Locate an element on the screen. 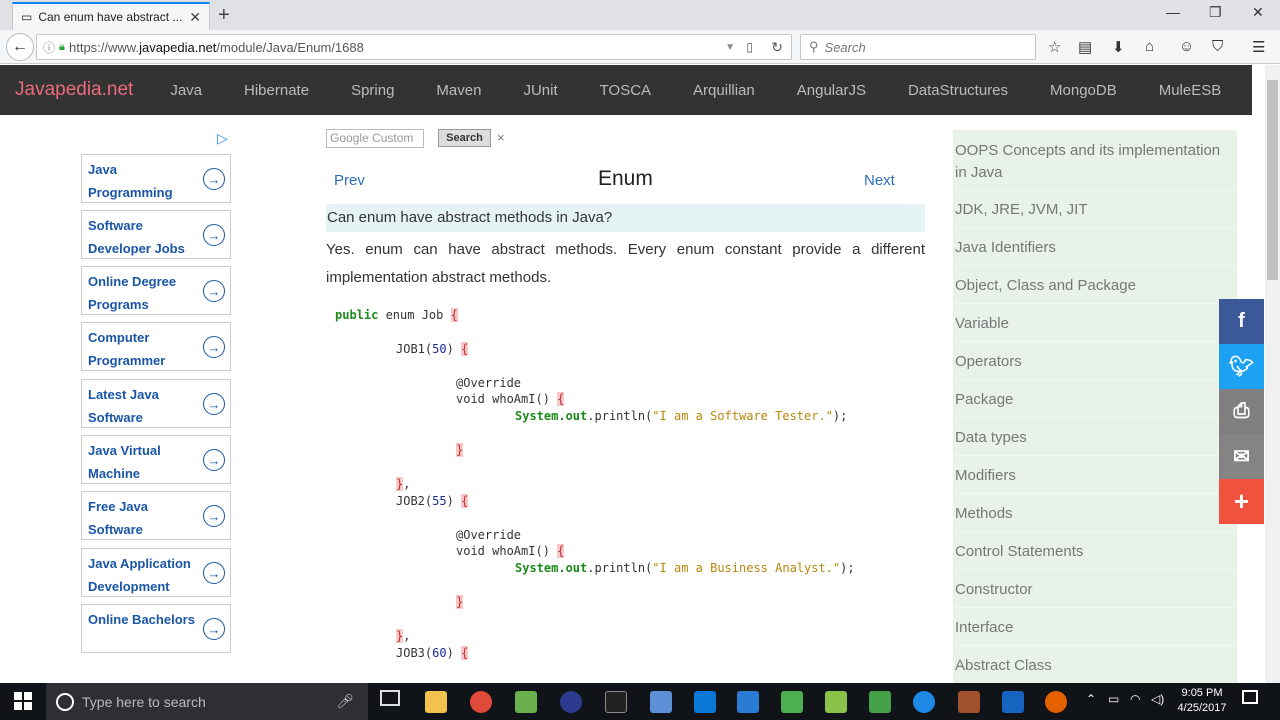 Image resolution: width=1280 pixels, height=720 pixels. nav-hibernate: Hibernate is located at coordinates (276, 90).